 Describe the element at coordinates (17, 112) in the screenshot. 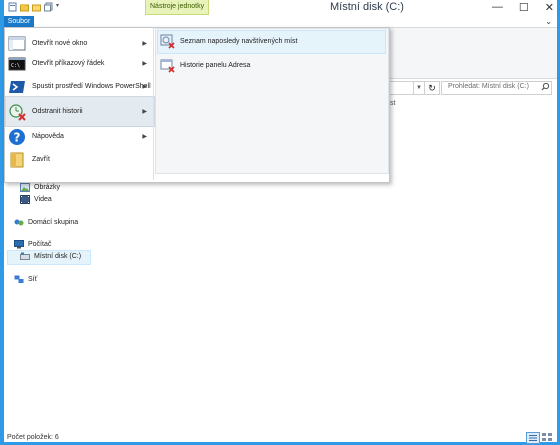

I see `clear-history-icon` at that location.